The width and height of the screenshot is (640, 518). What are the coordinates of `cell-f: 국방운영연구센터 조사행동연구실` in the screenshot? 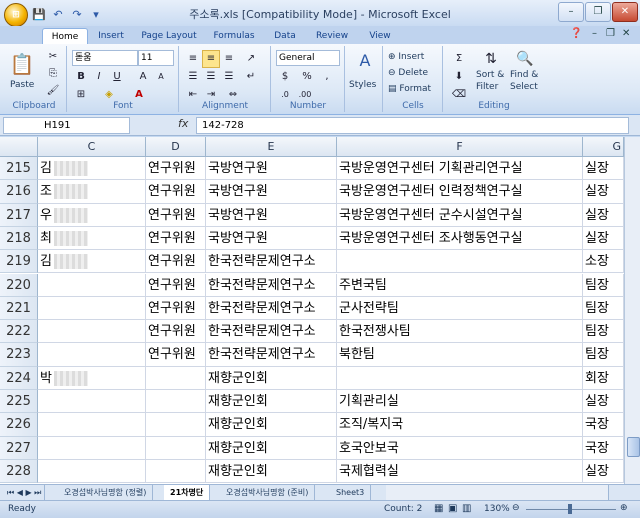 It's located at (460, 238).